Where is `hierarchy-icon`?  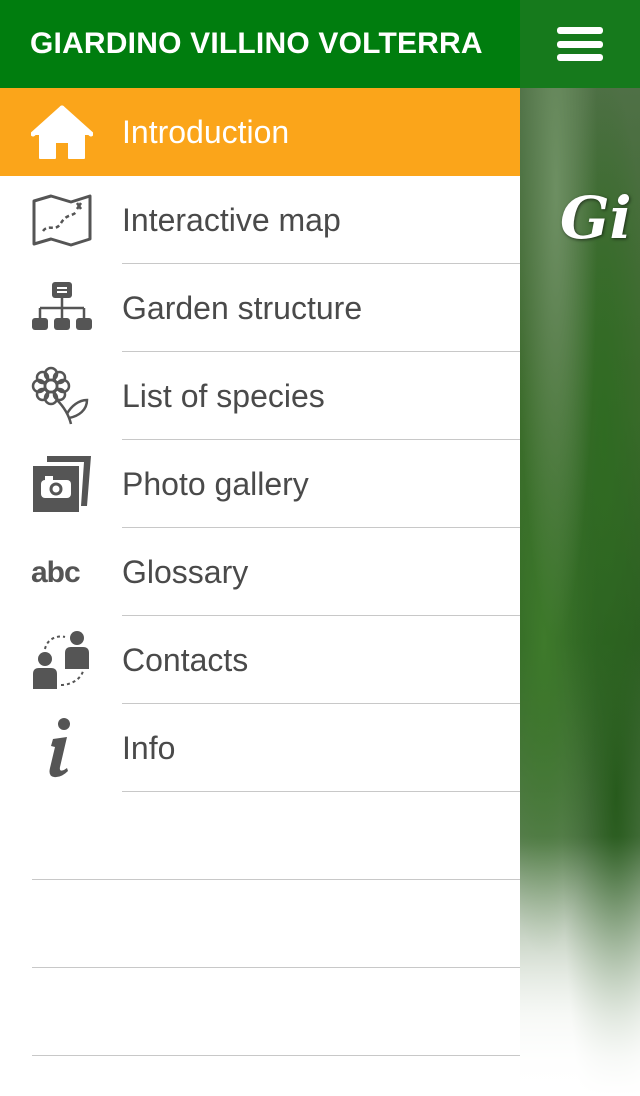 hierarchy-icon is located at coordinates (62, 308).